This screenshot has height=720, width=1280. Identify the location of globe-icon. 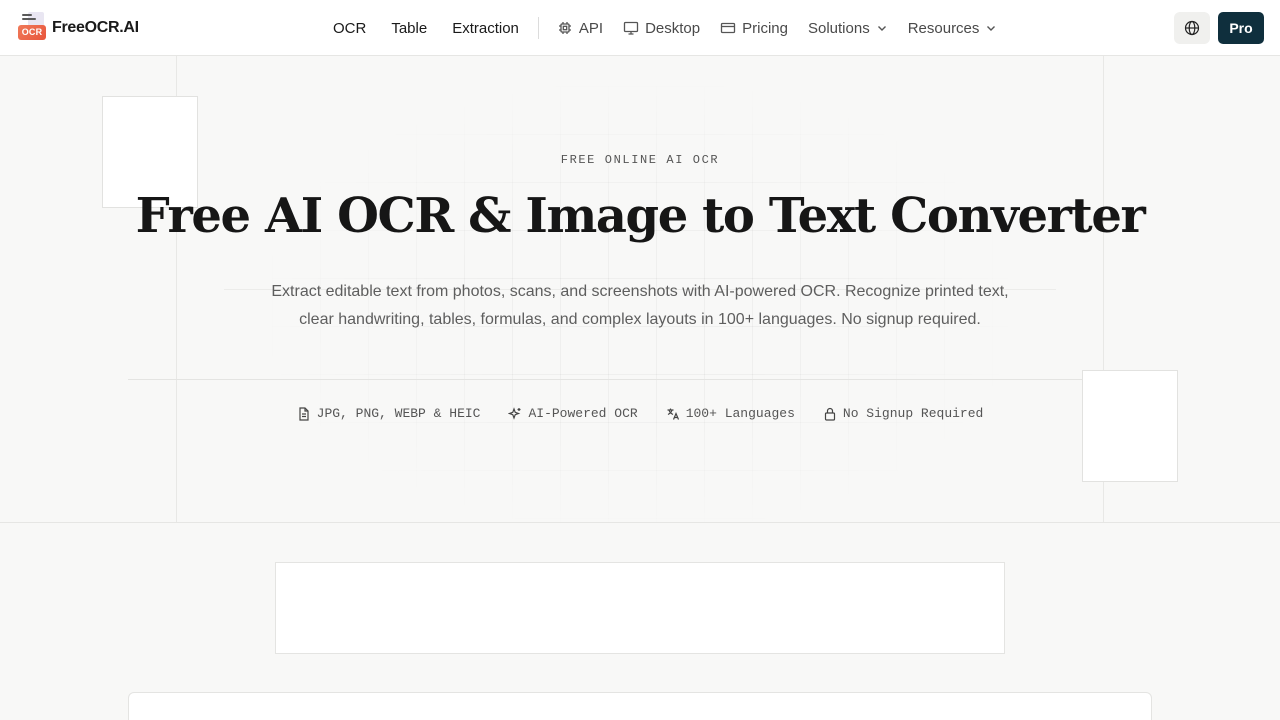
(1192, 28).